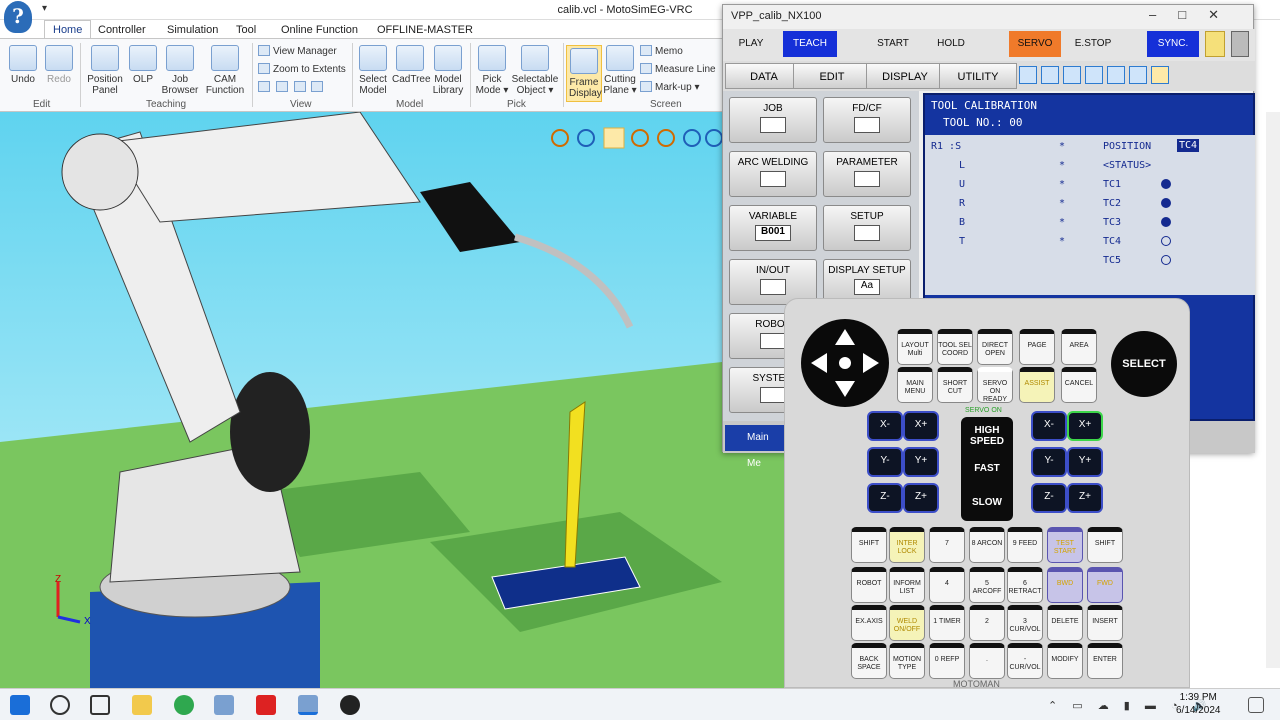  I want to click on sort-icon, so click(1028, 75).